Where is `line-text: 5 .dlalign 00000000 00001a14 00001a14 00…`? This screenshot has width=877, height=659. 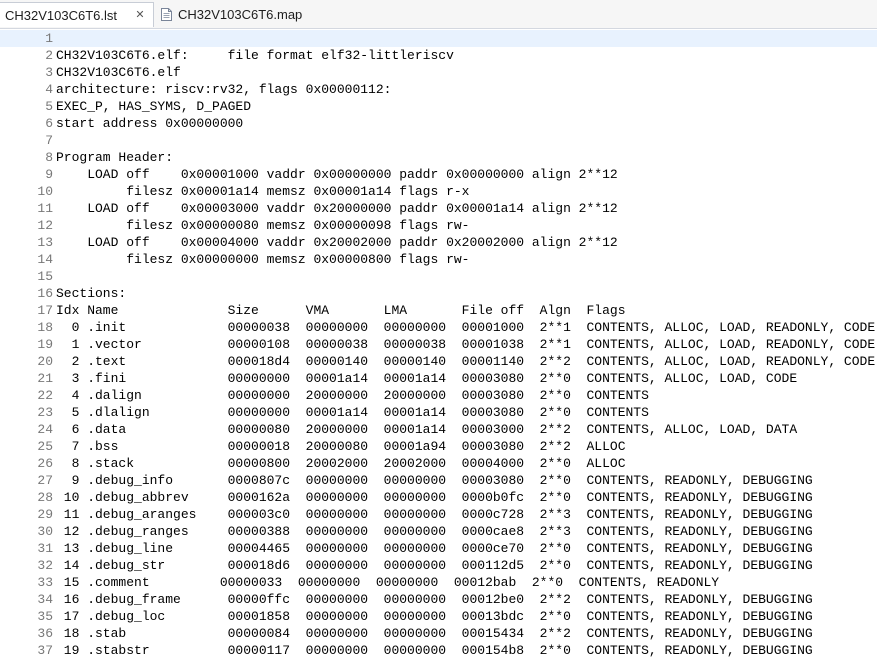 line-text: 5 .dlalign 00000000 00001a14 00001a14 00… is located at coordinates (352, 412).